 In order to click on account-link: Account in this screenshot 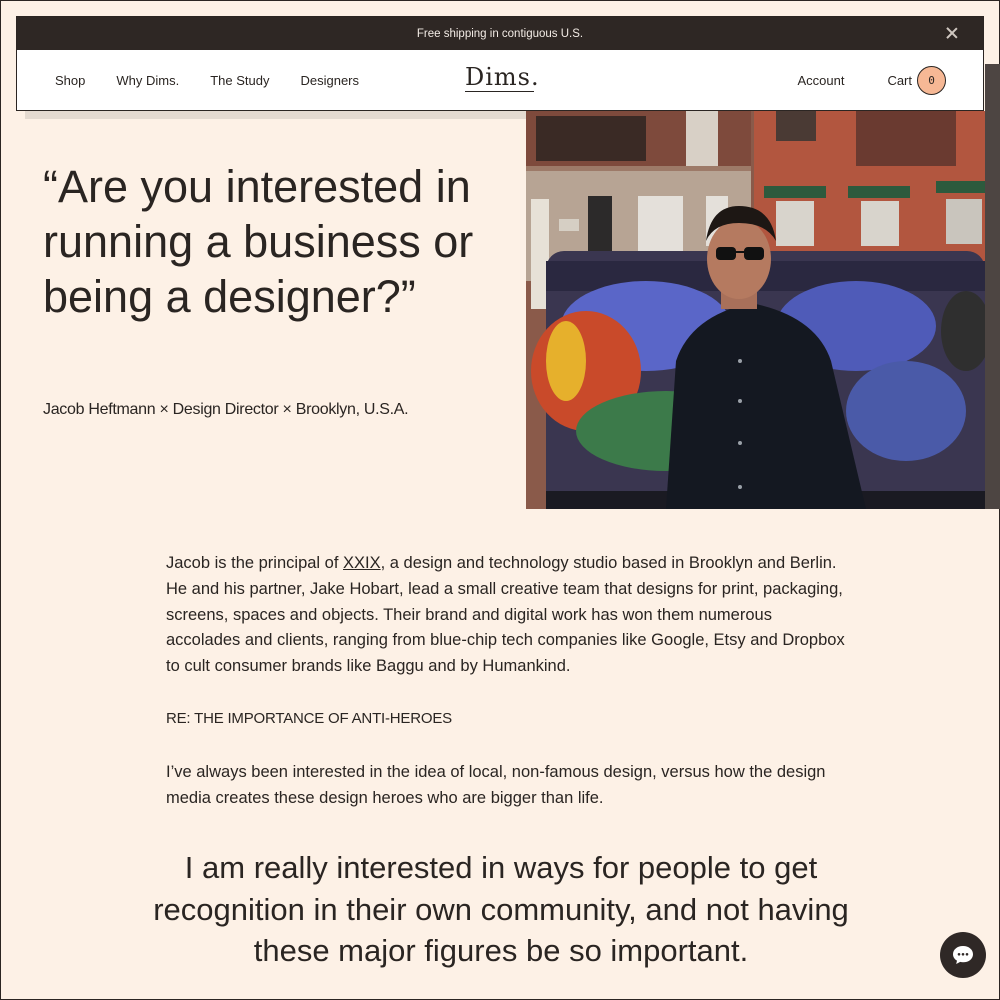, I will do `click(820, 80)`.